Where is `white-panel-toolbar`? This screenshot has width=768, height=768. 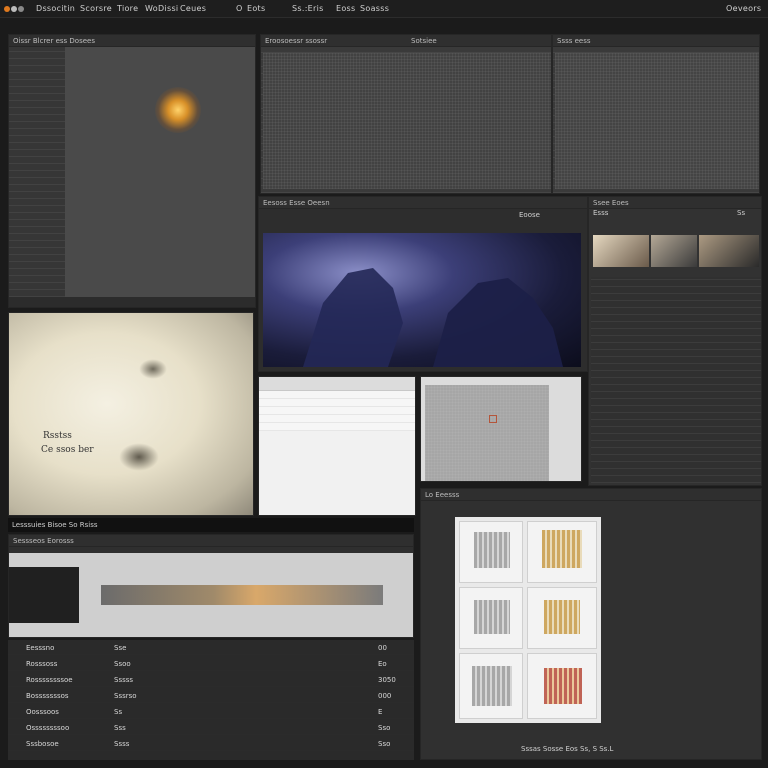
white-panel-toolbar is located at coordinates (337, 384).